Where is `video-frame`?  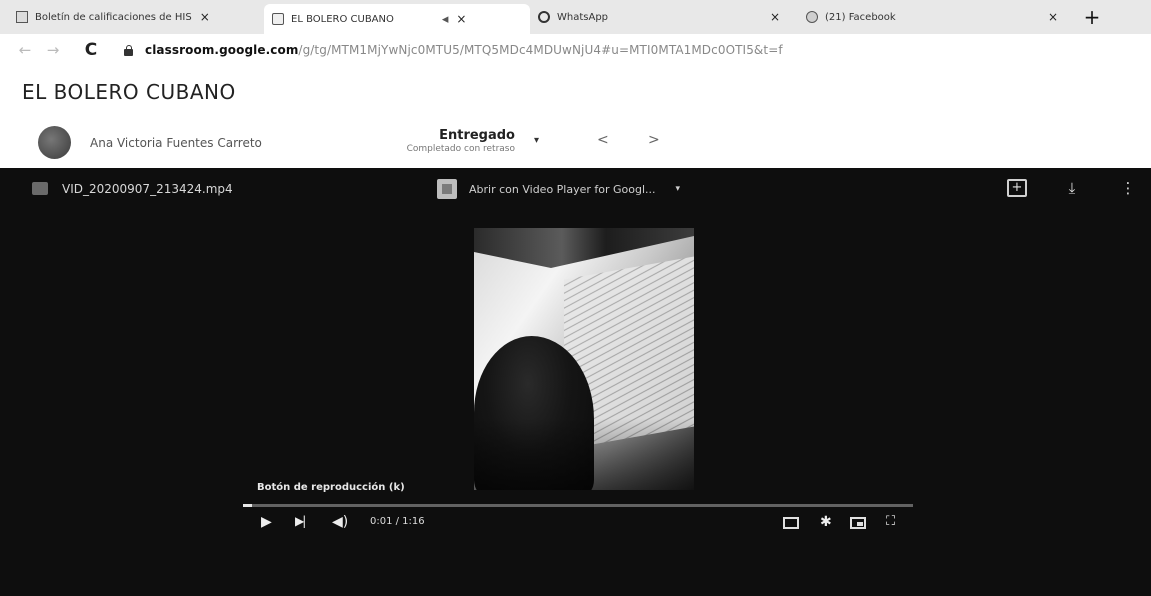 video-frame is located at coordinates (584, 359).